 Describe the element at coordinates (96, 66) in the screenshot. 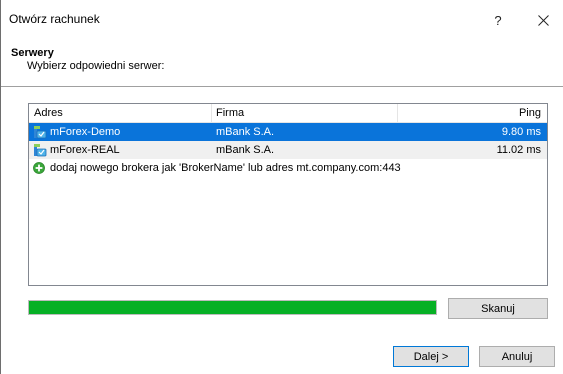

I see `header-subtitle: Wybierz odpowiedni serwer:` at that location.